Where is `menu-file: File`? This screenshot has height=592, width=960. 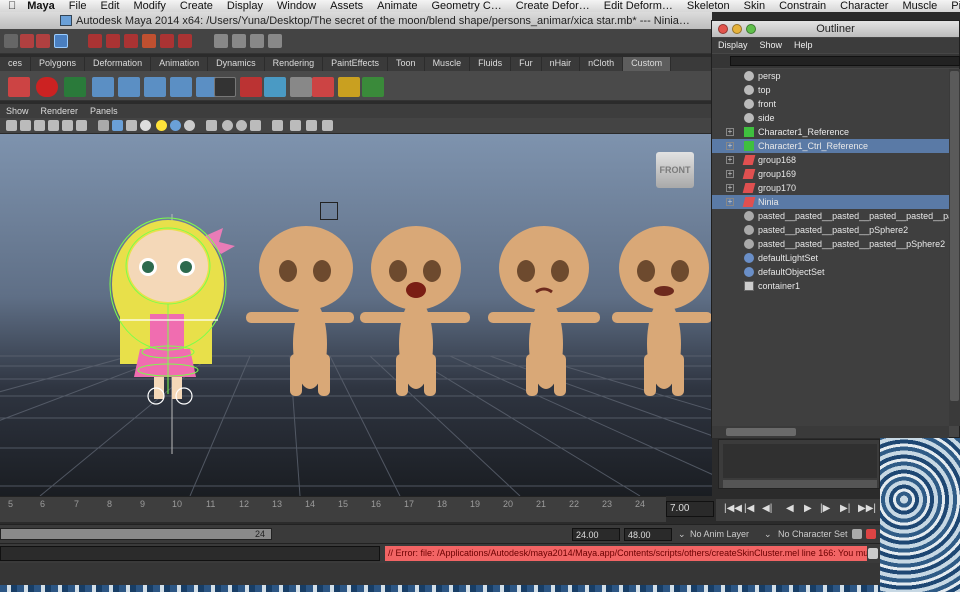
menu-file: File is located at coordinates (78, 6).